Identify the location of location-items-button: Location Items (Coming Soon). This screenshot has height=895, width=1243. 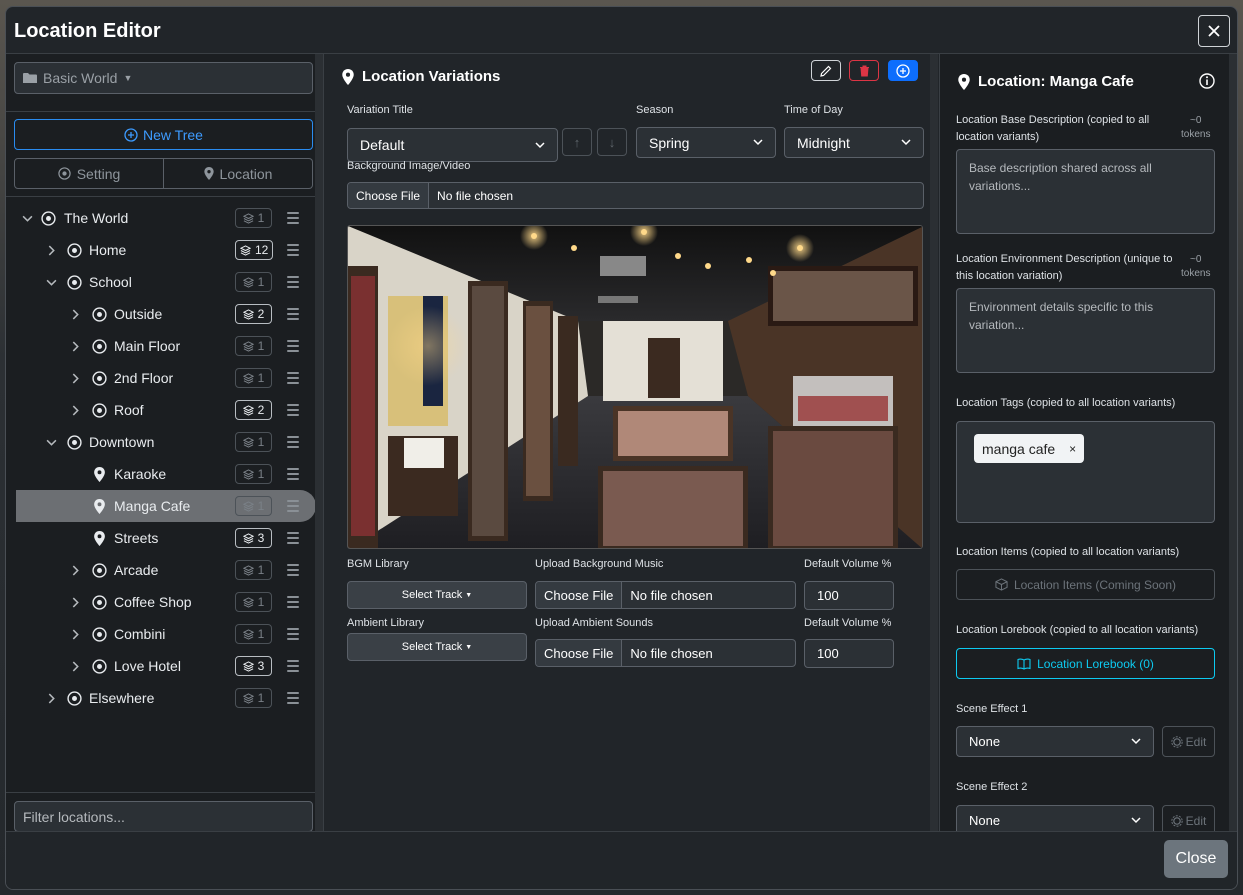
(1085, 584).